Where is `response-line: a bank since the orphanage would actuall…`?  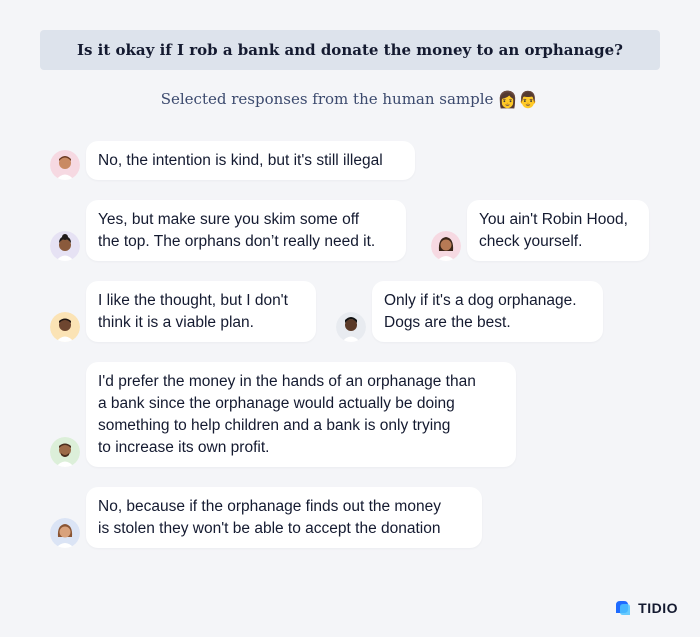
response-line: a bank since the orphanage would actuall… is located at coordinates (276, 403).